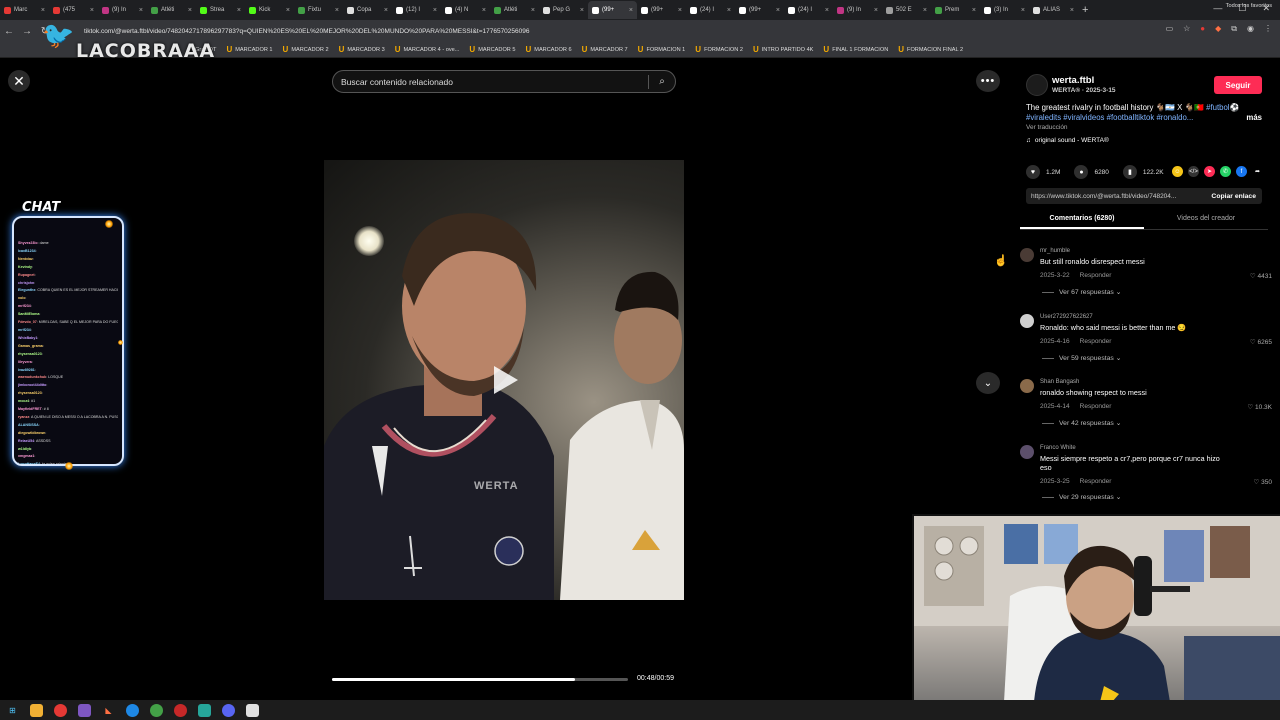  What do you see at coordinates (1081, 172) in the screenshot?
I see `comment-icon: ●` at bounding box center [1081, 172].